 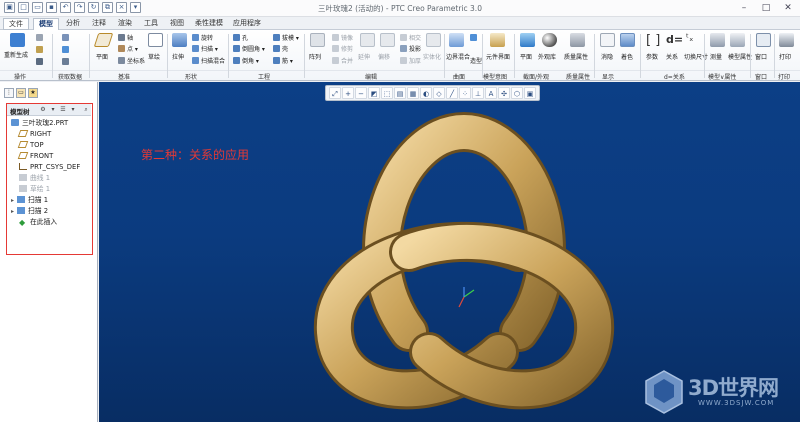 I want to click on tree-item-insert-here: ◆ 在此插入, so click(x=38, y=222).